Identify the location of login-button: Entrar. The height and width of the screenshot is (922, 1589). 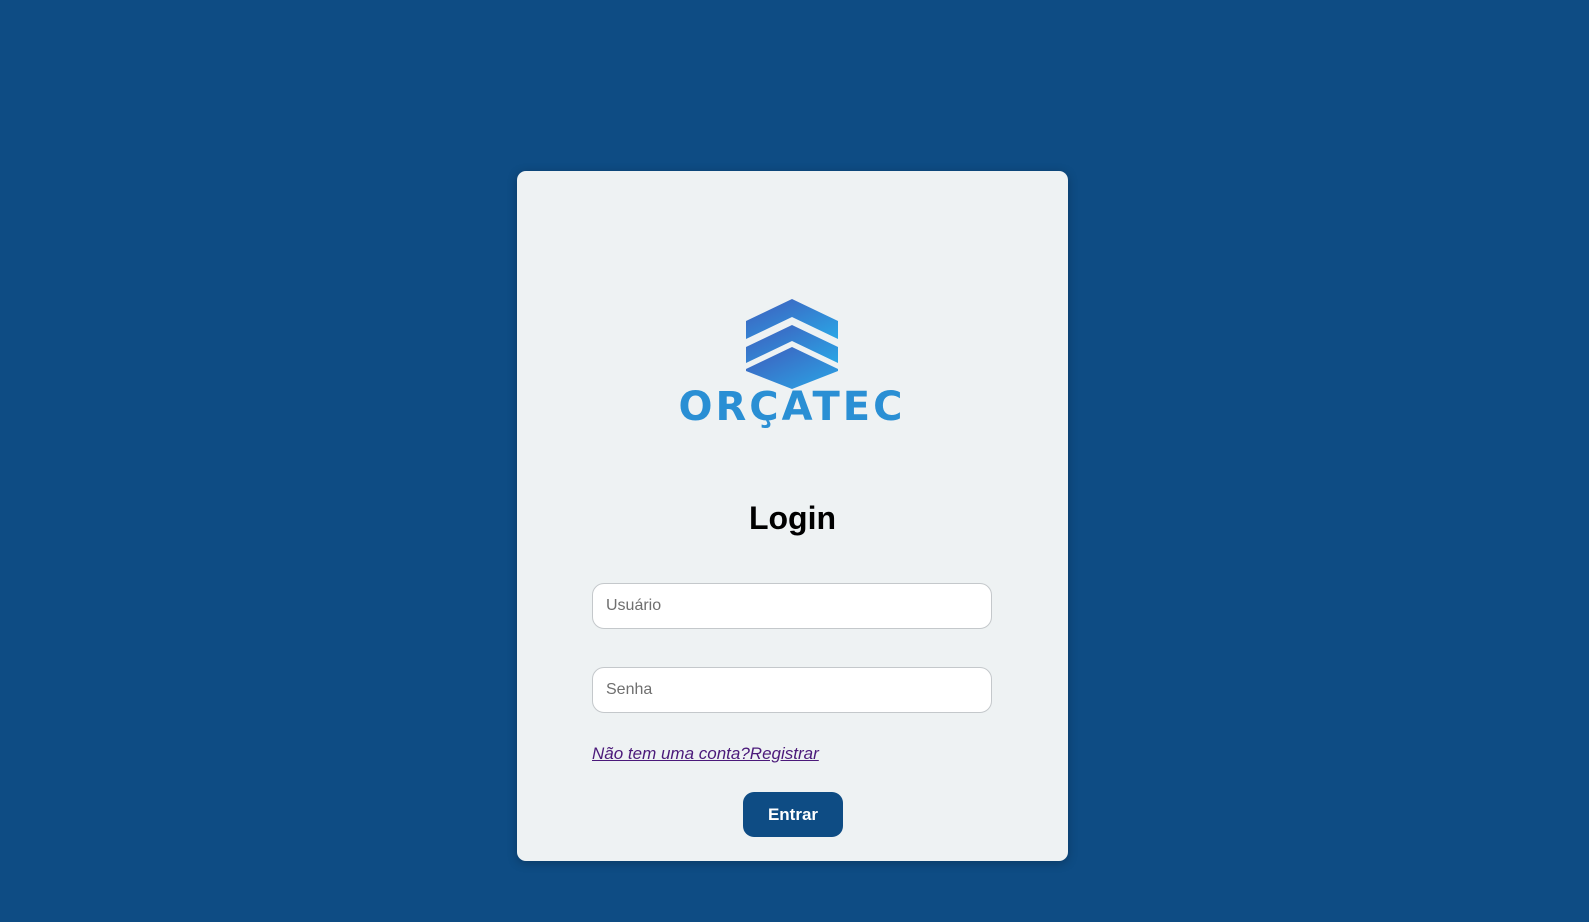
(793, 814).